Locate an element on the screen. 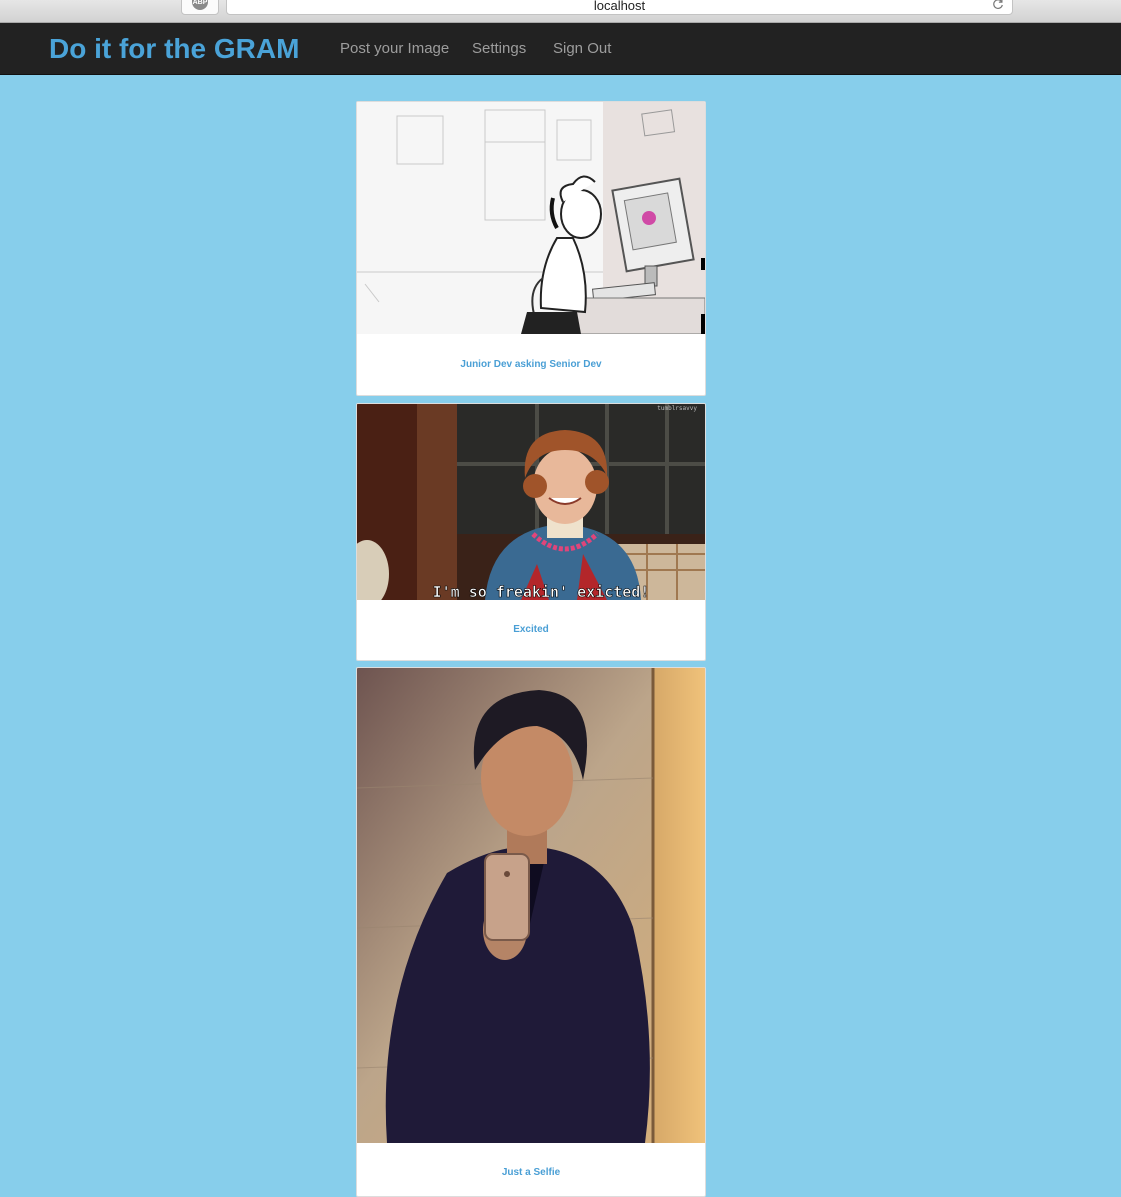 This screenshot has height=1197, width=1121. tv-show-still-icon: tumblrsavvy I'm so freakin' exicted! is located at coordinates (531, 502).